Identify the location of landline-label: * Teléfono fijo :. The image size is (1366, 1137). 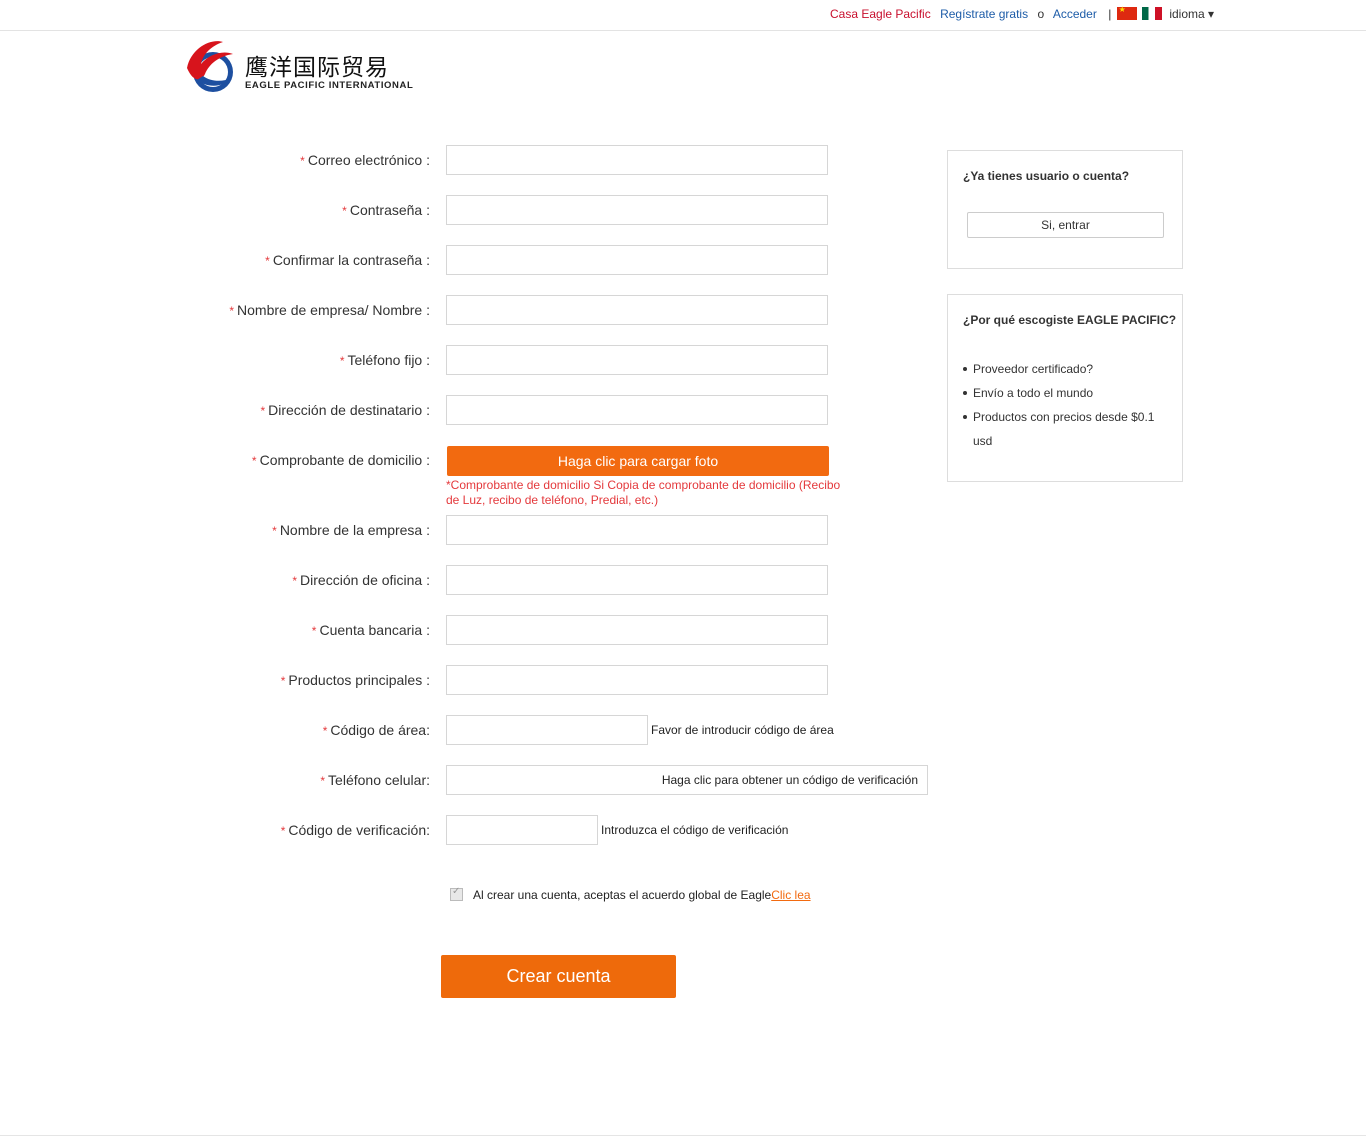
(384, 360).